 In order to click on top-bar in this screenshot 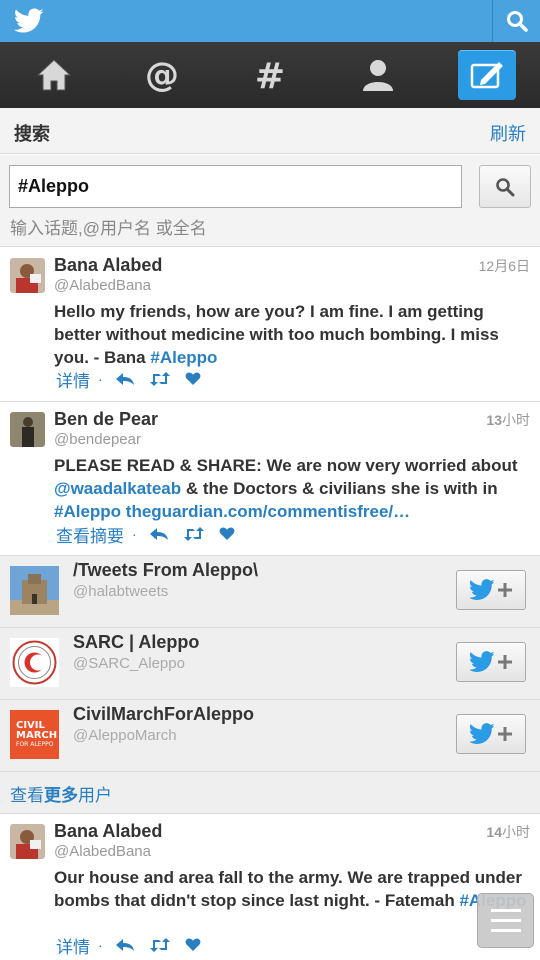, I will do `click(270, 21)`.